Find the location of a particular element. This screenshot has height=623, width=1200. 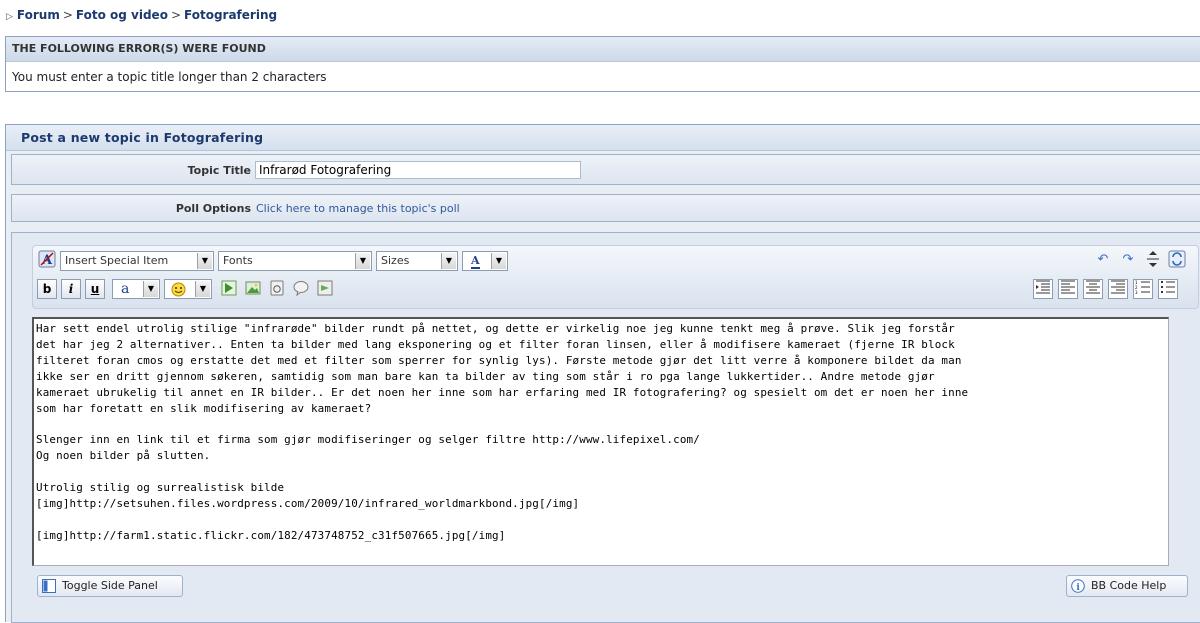

info-icon: i is located at coordinates (1078, 586).